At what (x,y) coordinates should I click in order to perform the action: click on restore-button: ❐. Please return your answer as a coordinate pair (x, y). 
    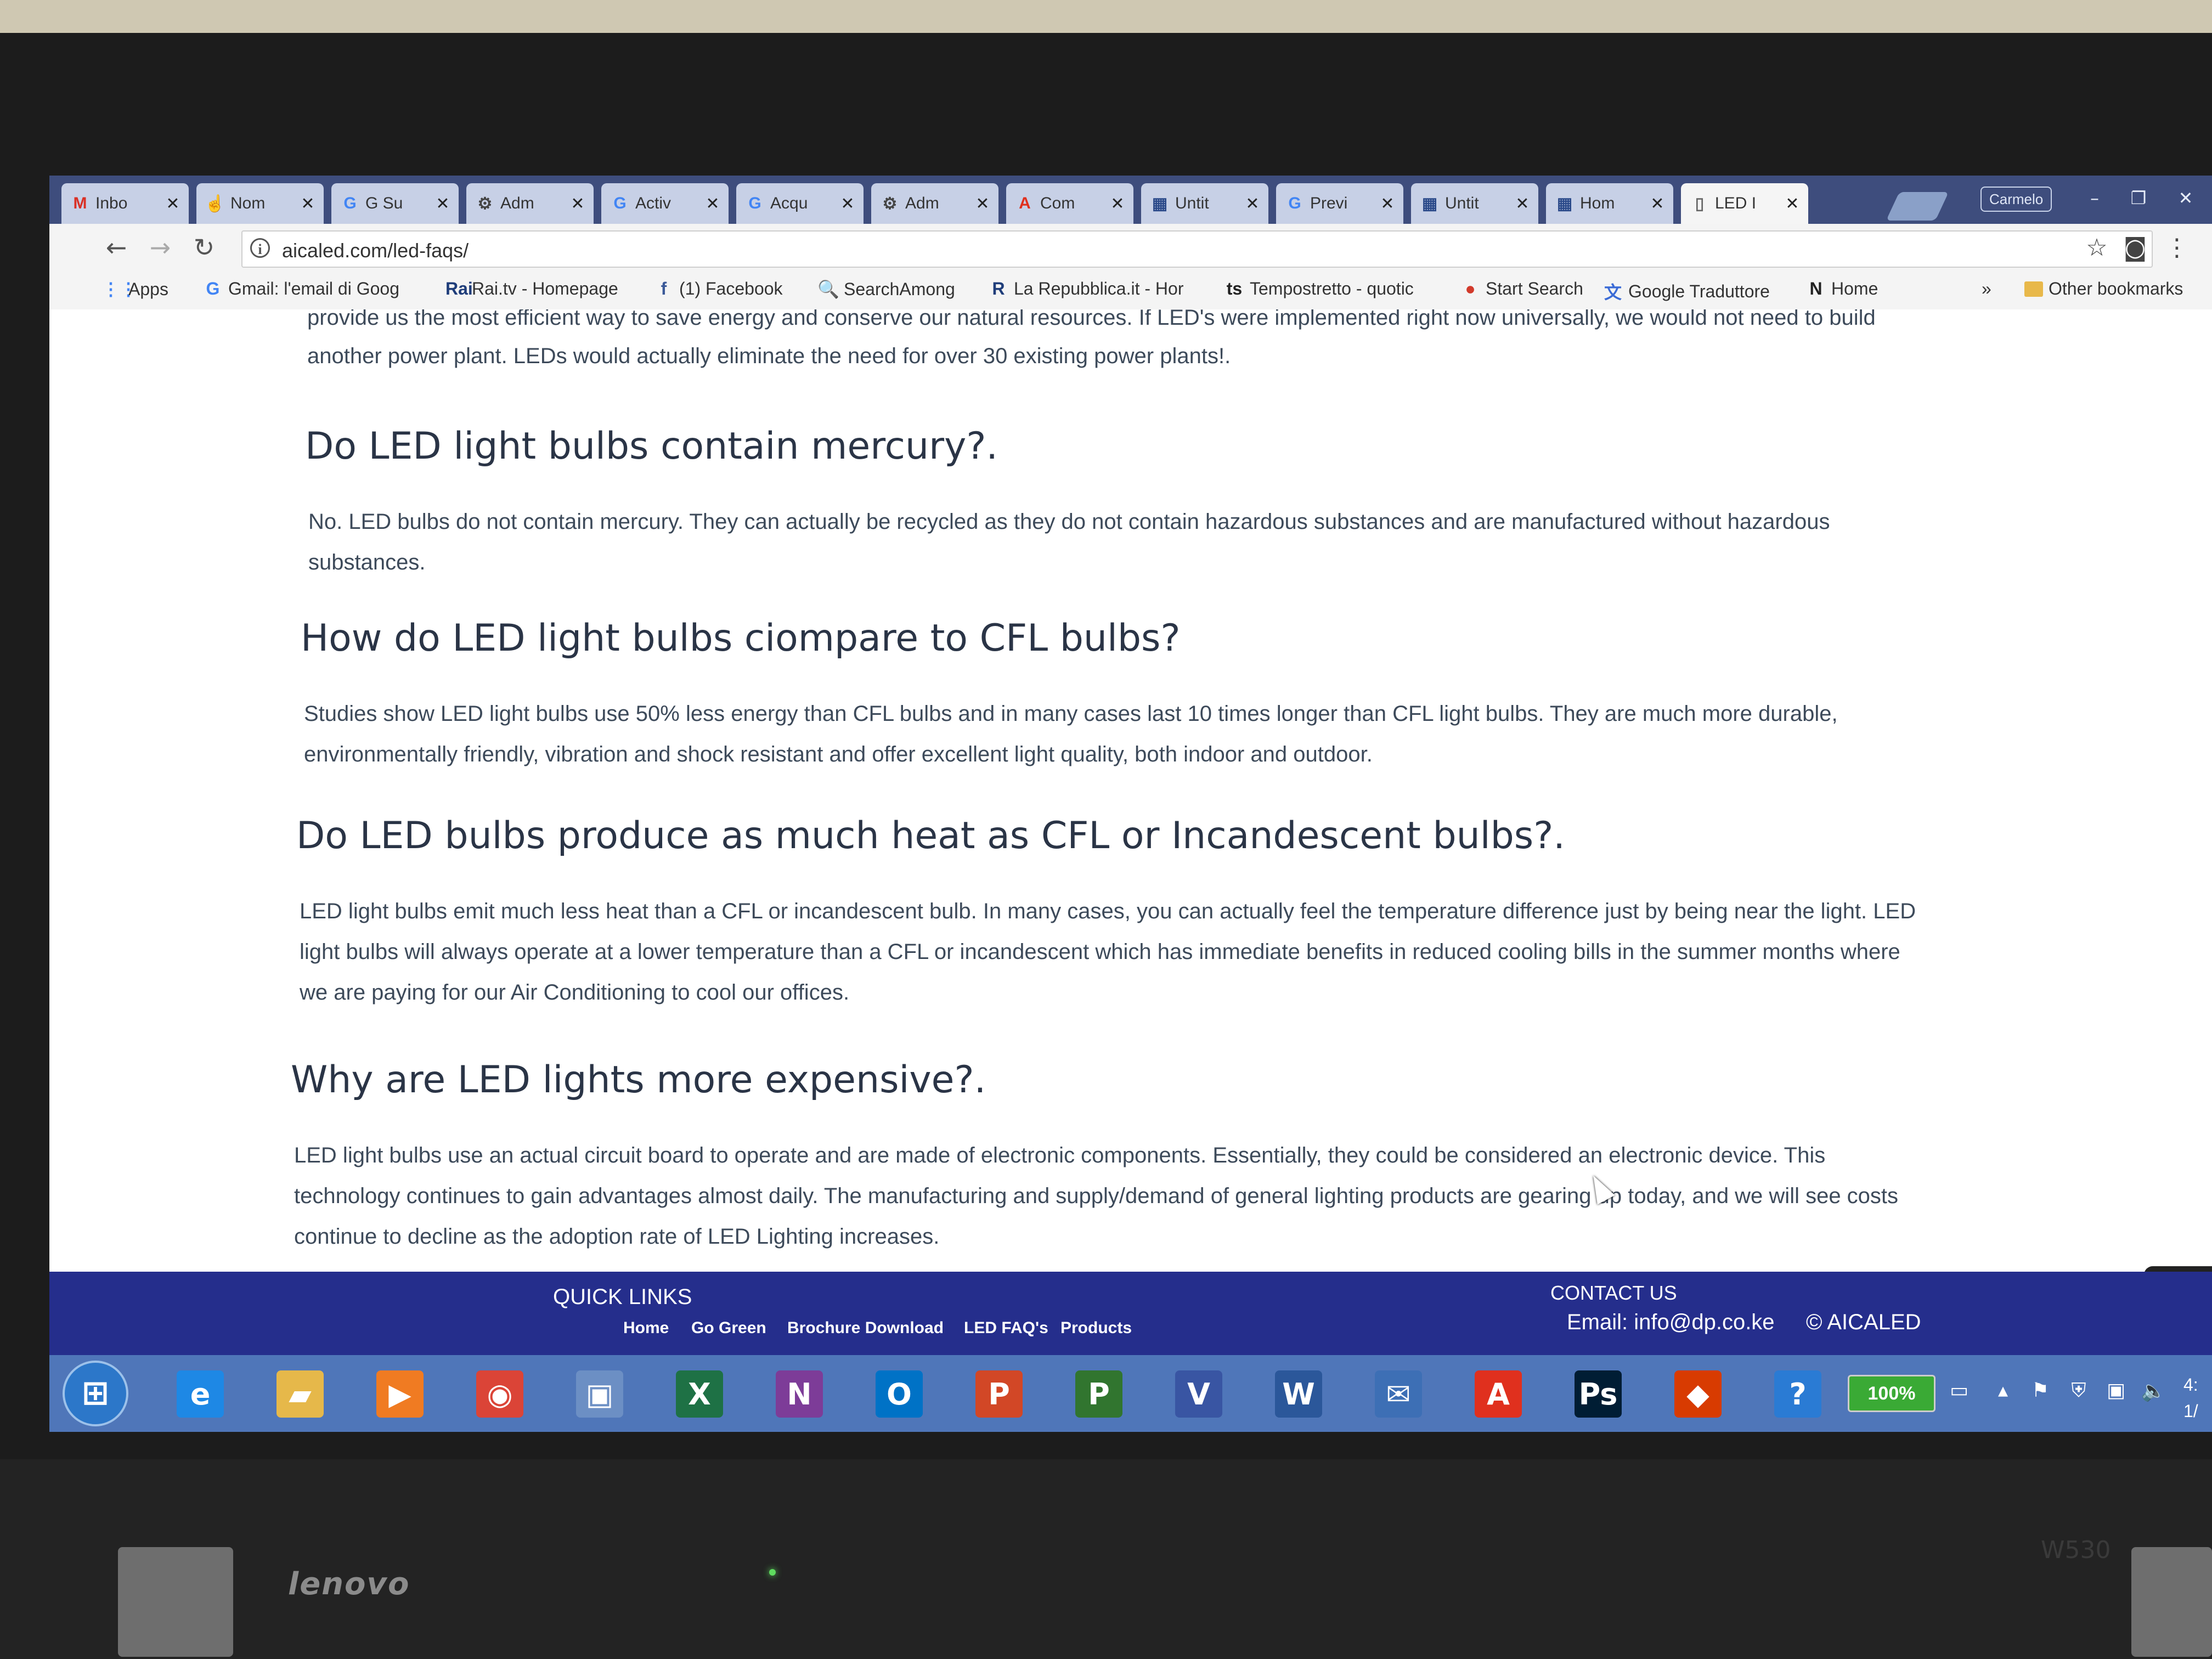
    Looking at the image, I should click on (2138, 198).